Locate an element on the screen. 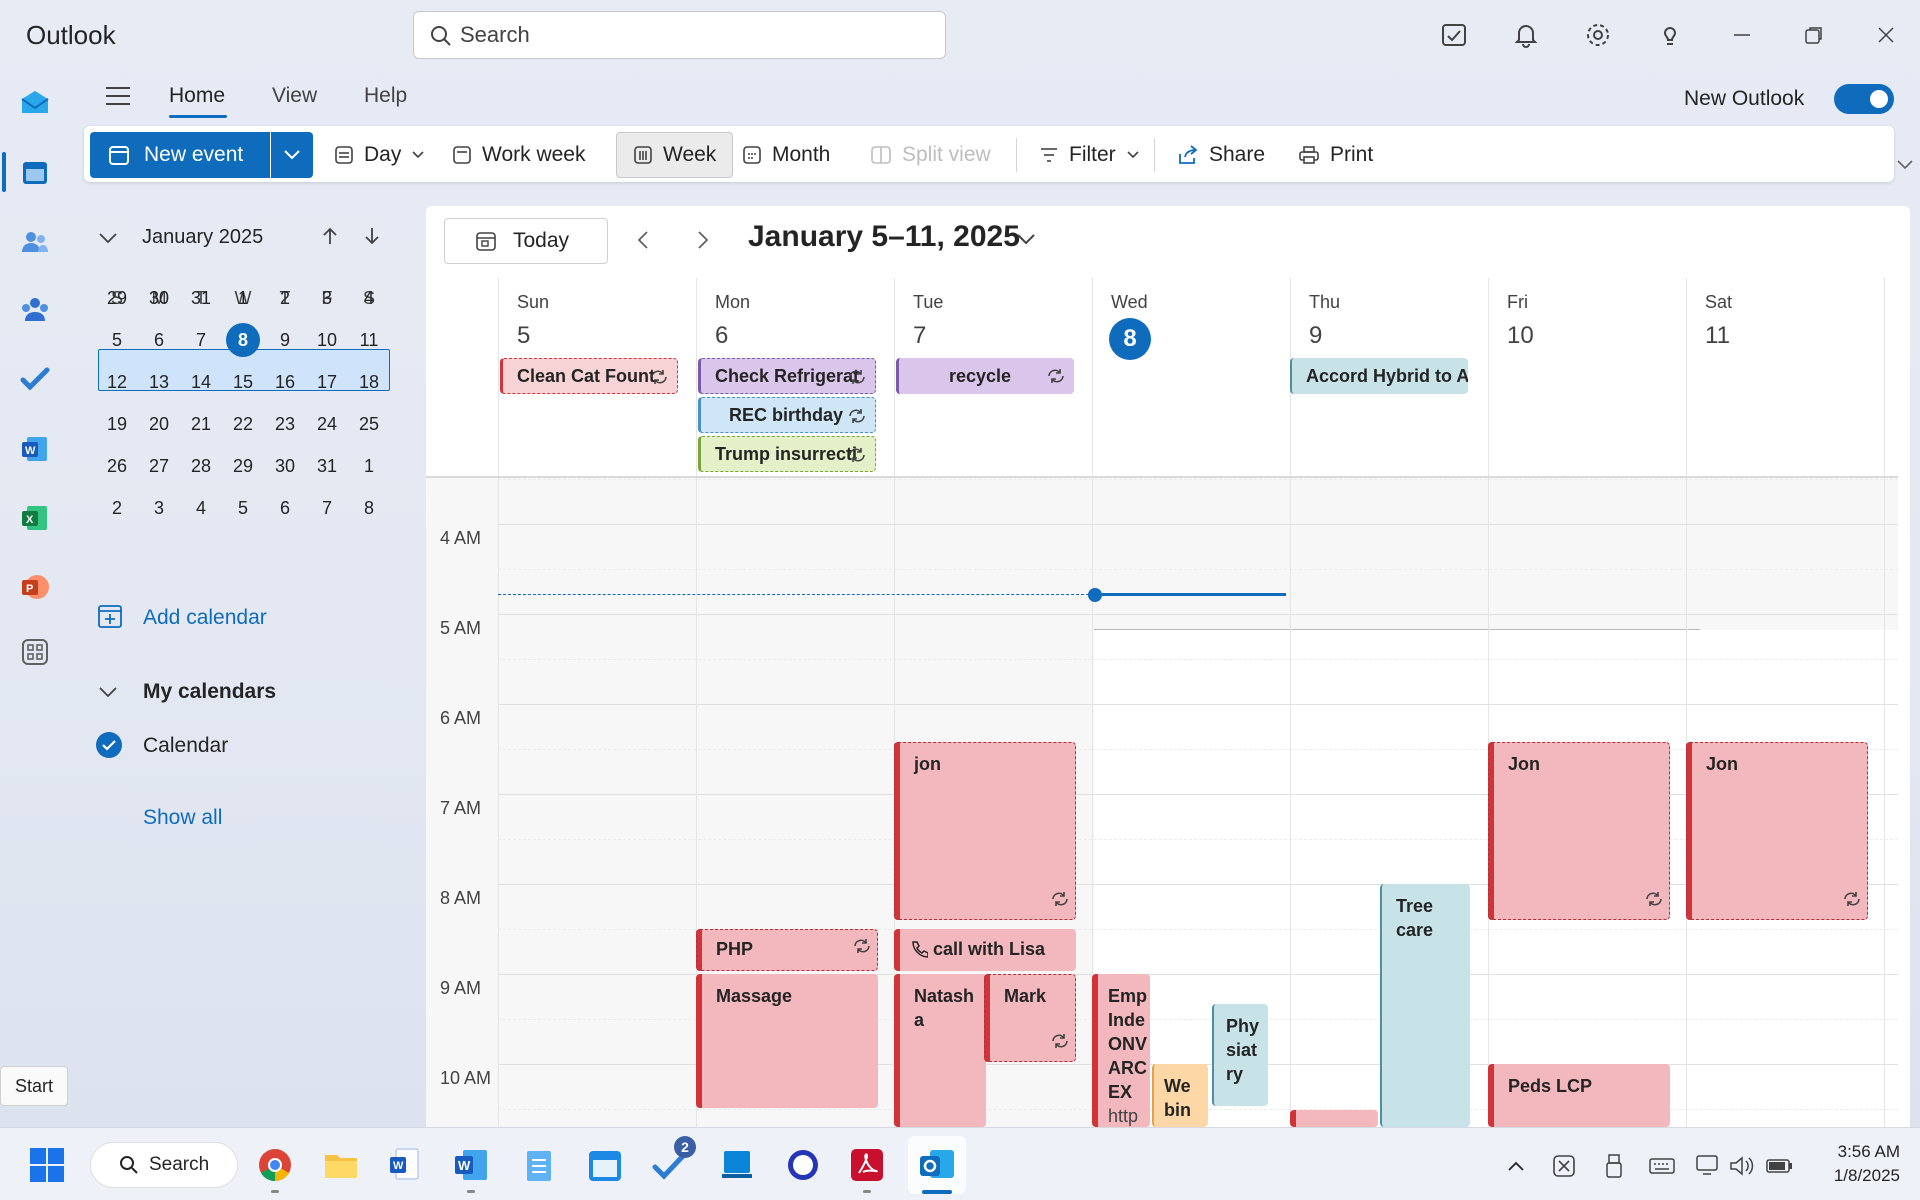 Image resolution: width=1920 pixels, height=1200 pixels. mini-calendar-day: 12 is located at coordinates (117, 382).